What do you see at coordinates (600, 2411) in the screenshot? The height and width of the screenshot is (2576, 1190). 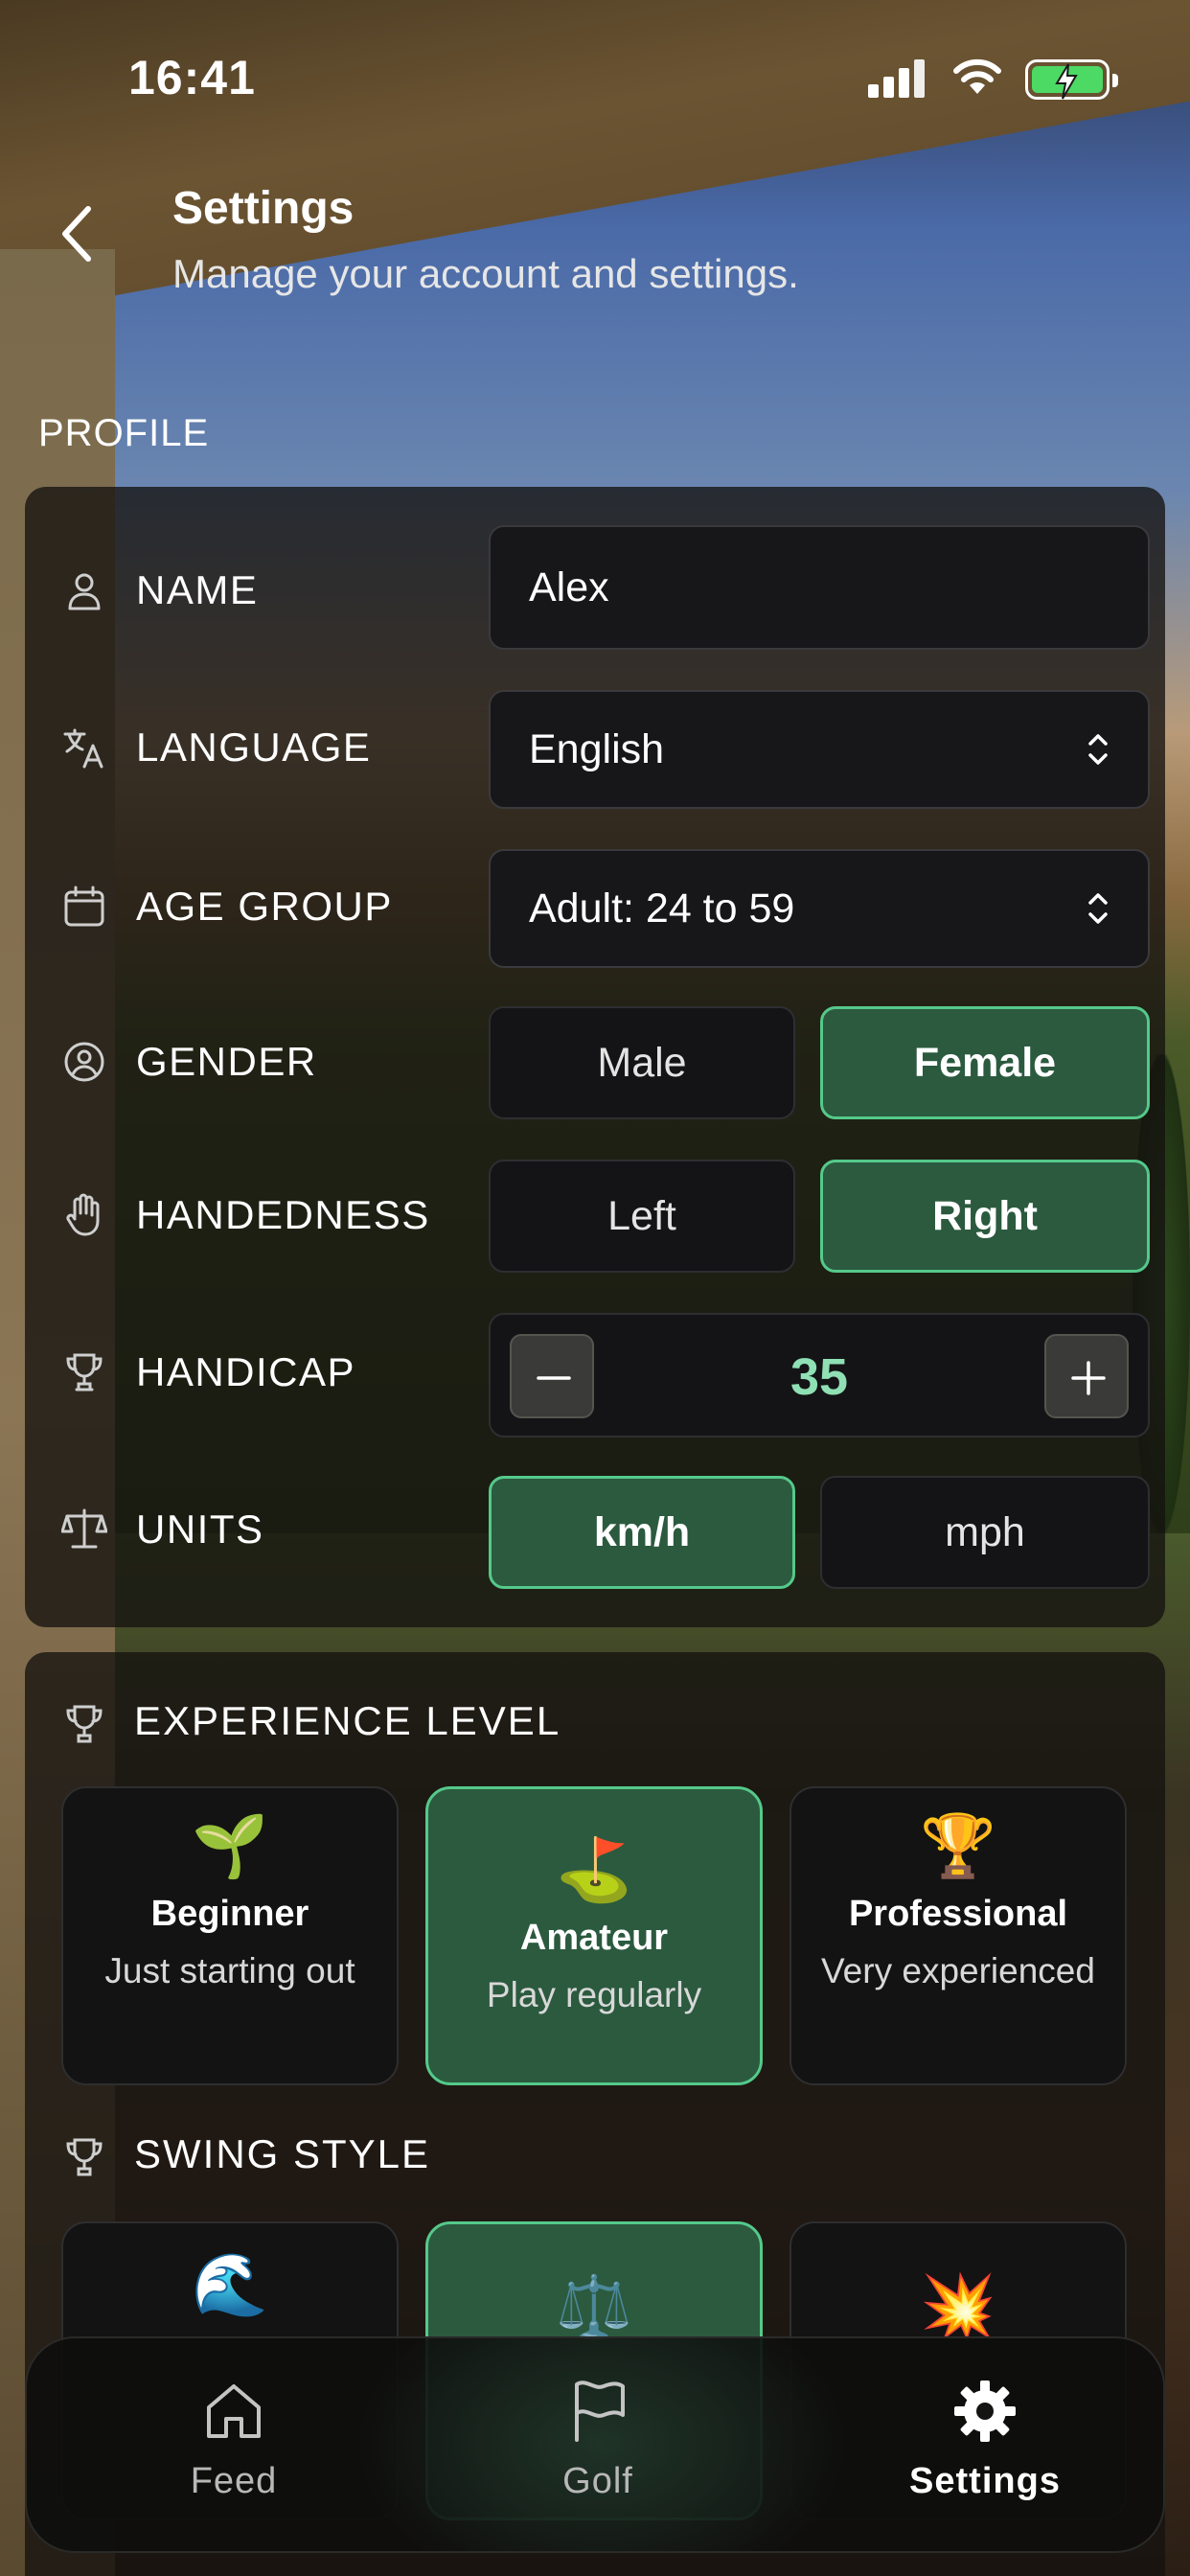 I see `flag-icon` at bounding box center [600, 2411].